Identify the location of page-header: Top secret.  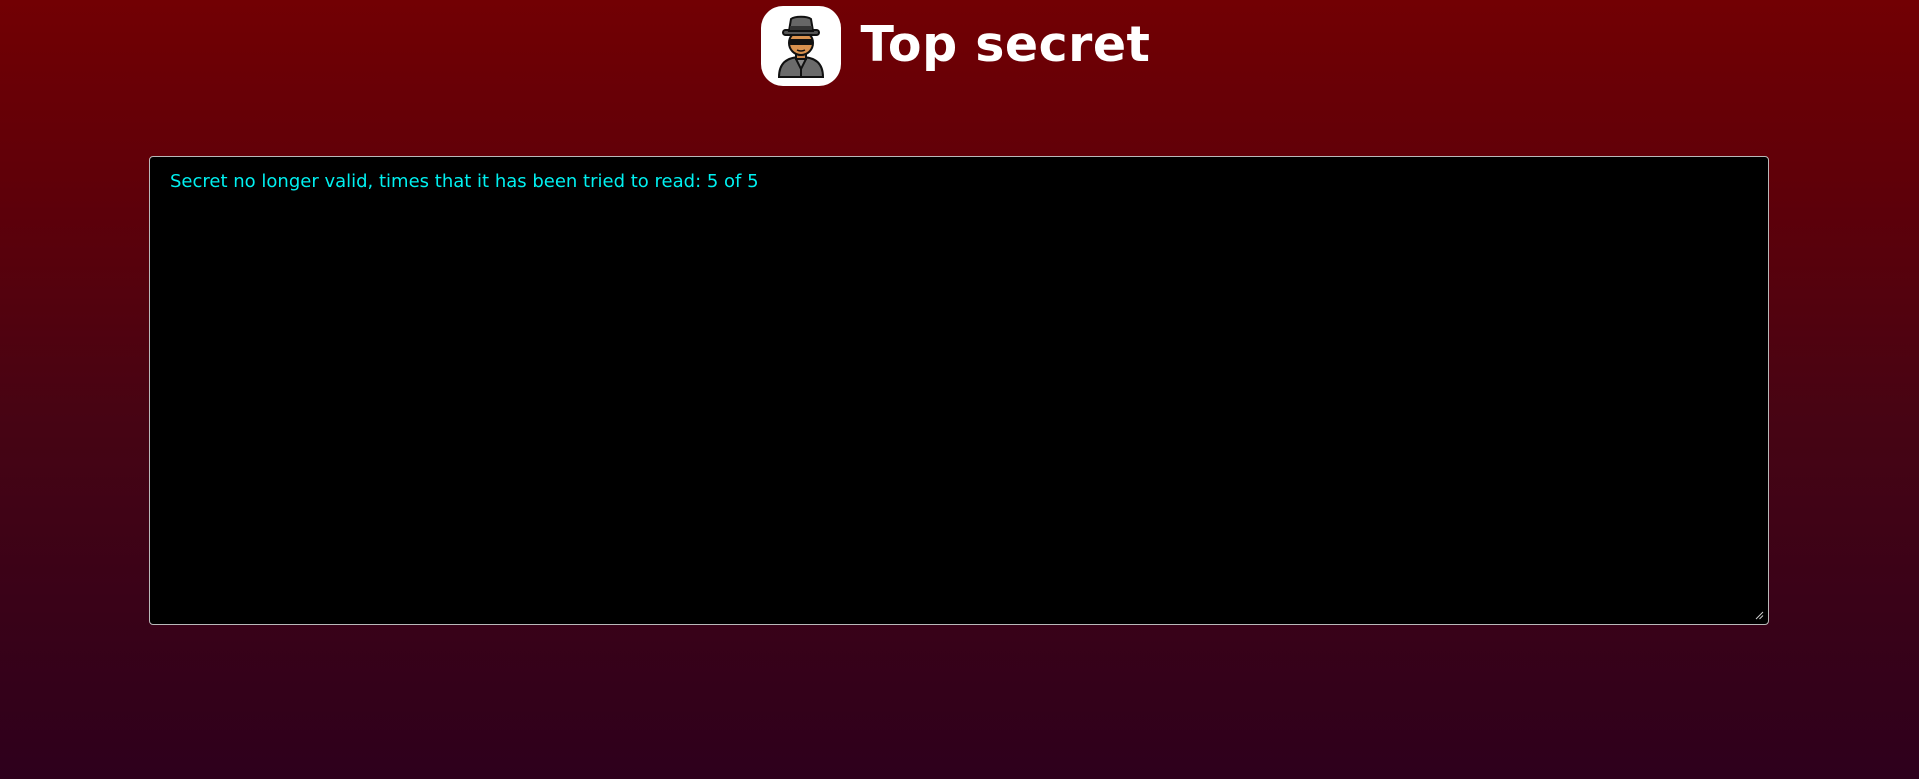
(959, 46).